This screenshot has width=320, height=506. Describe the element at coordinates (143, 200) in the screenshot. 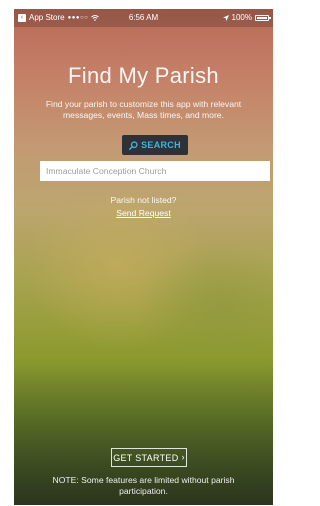

I see `parish-not-listed-text: Parish not listed?` at that location.